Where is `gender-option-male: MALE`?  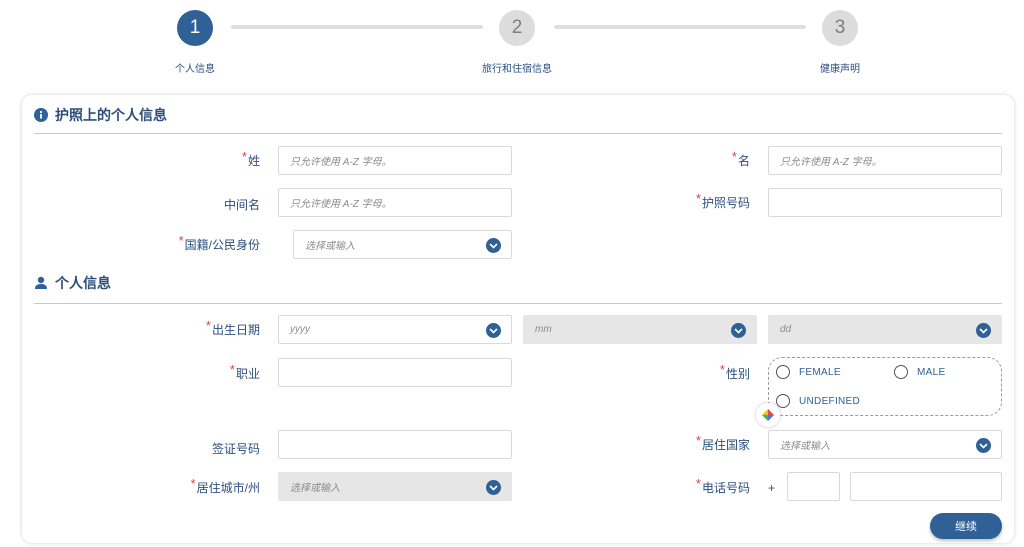
gender-option-male: MALE is located at coordinates (919, 372).